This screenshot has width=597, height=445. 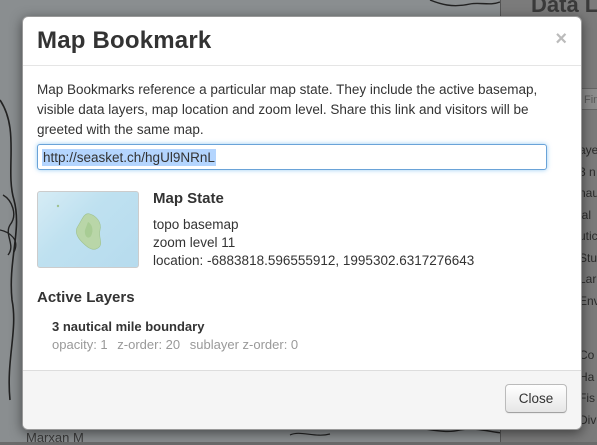 What do you see at coordinates (79, 227) in the screenshot?
I see `island-thumbnail-image` at bounding box center [79, 227].